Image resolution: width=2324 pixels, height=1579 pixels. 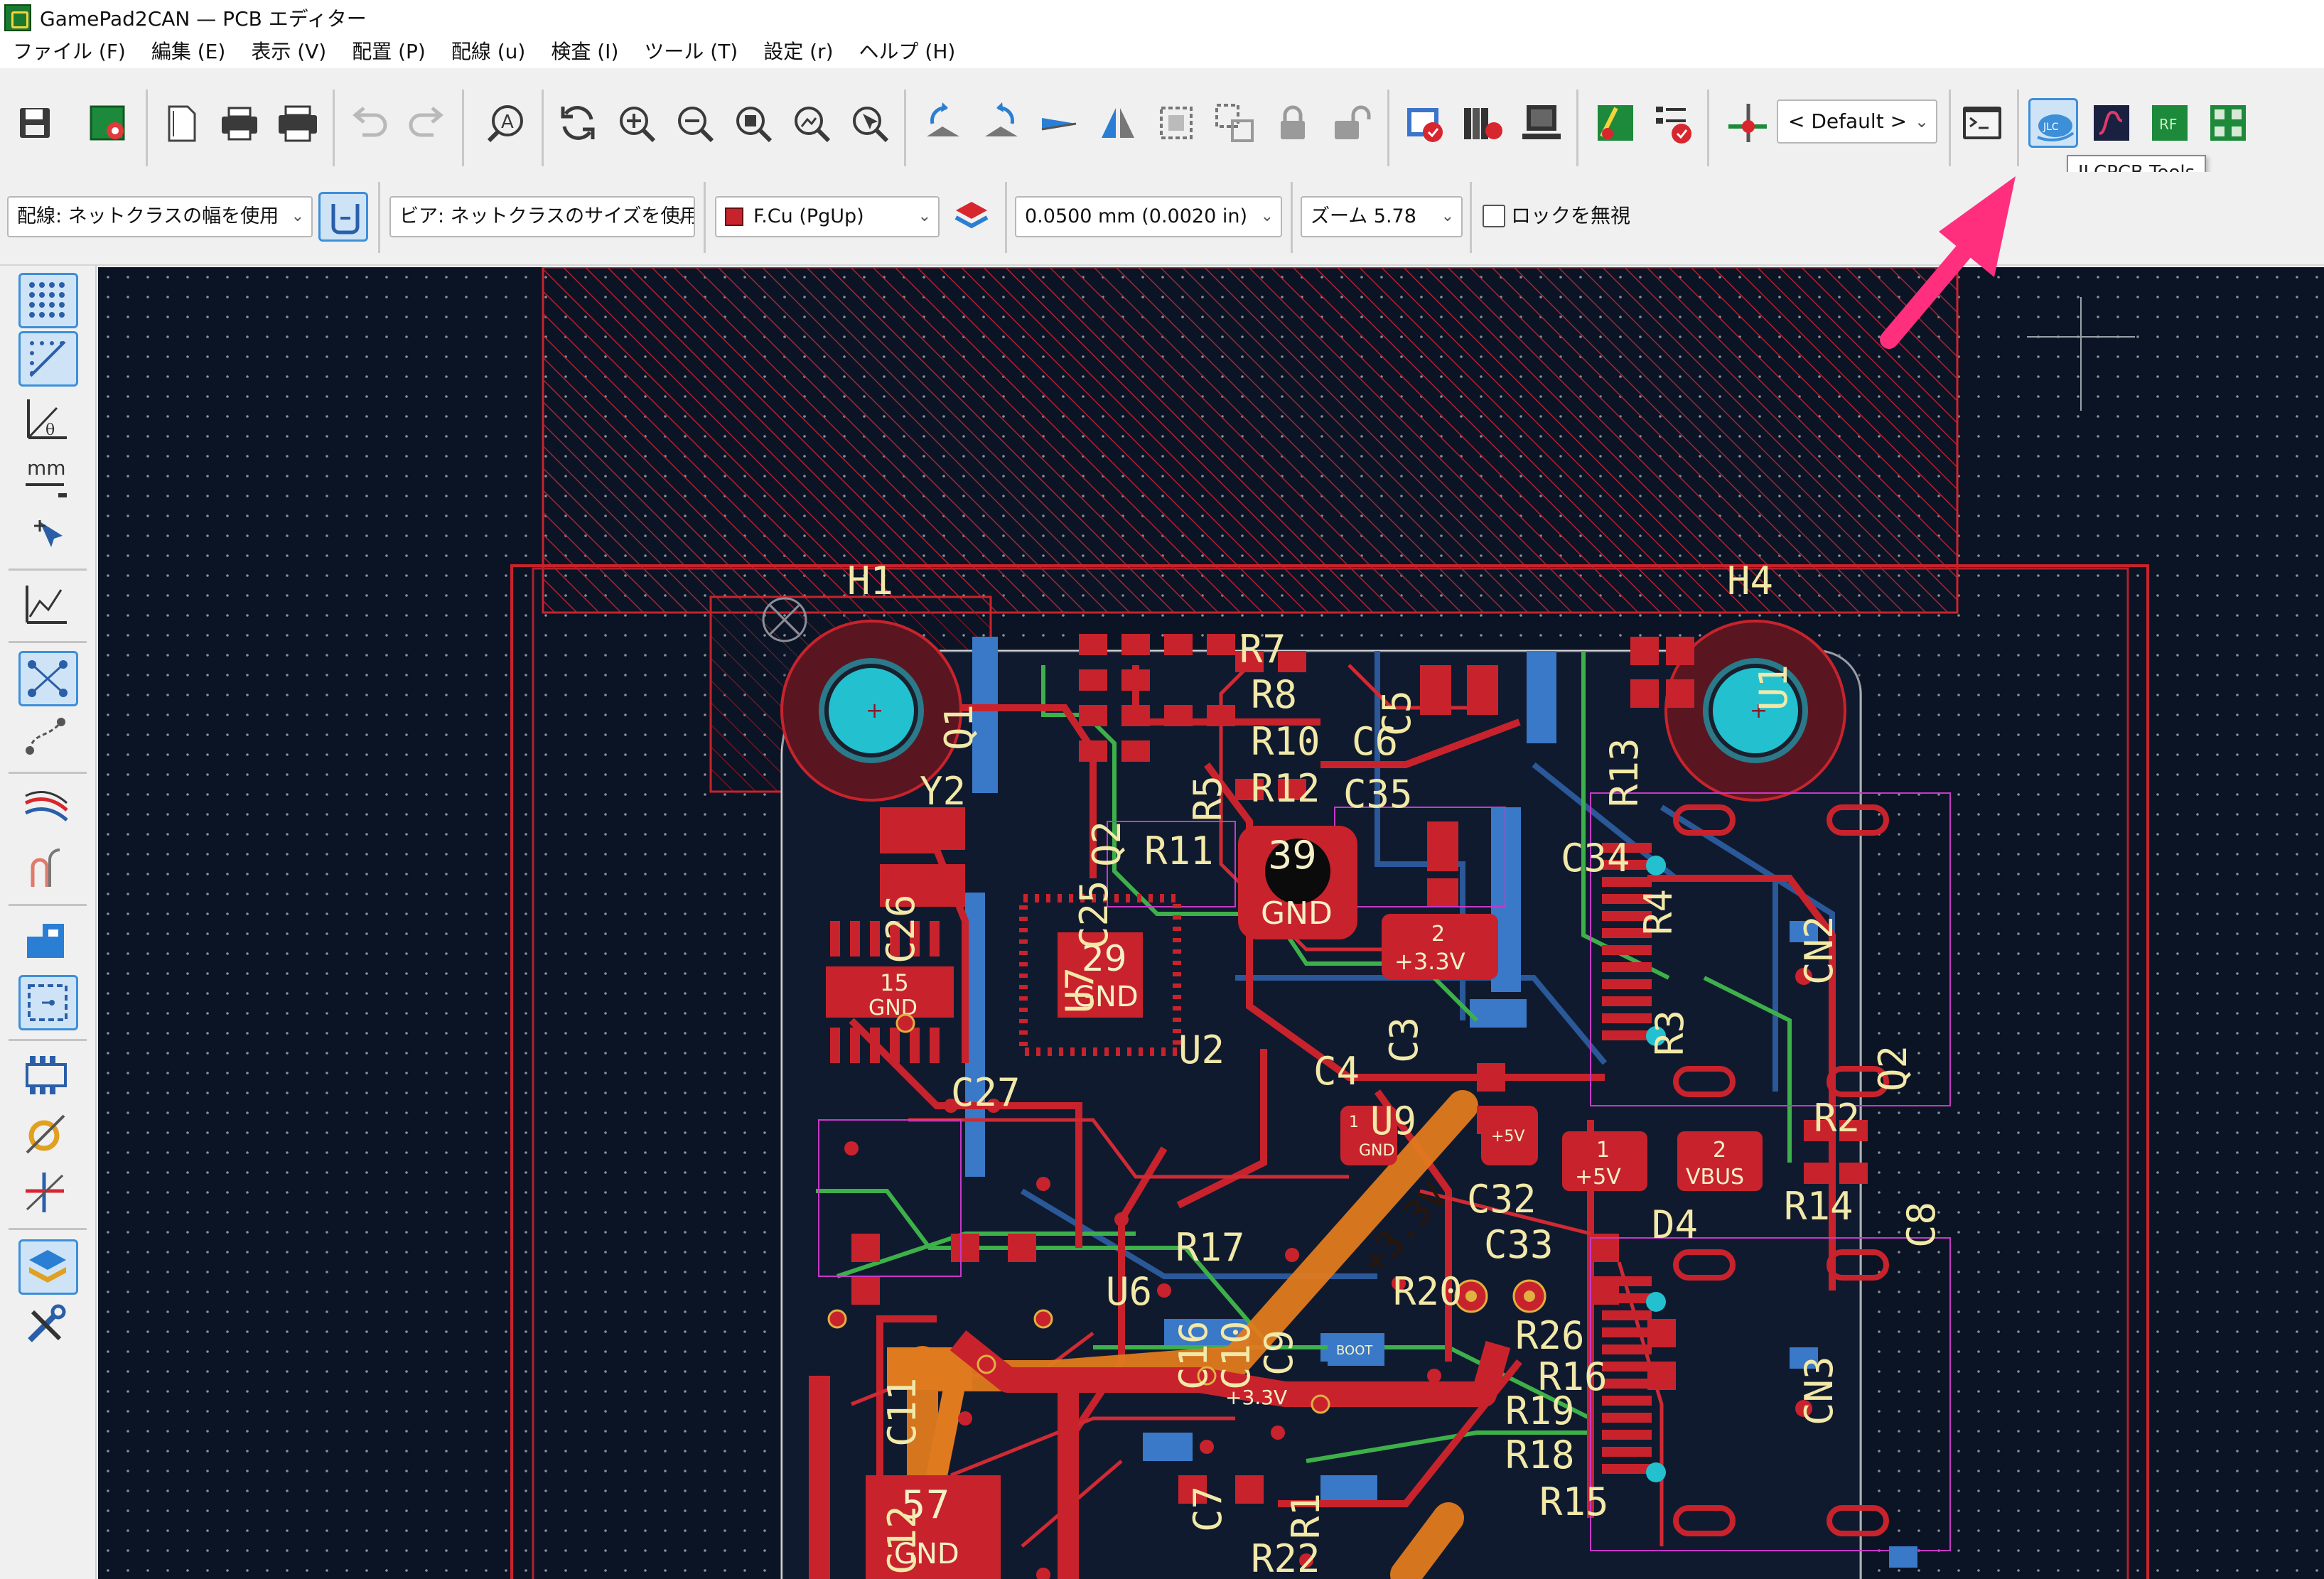 I want to click on ref-cn2: CN2, so click(x=1819, y=950).